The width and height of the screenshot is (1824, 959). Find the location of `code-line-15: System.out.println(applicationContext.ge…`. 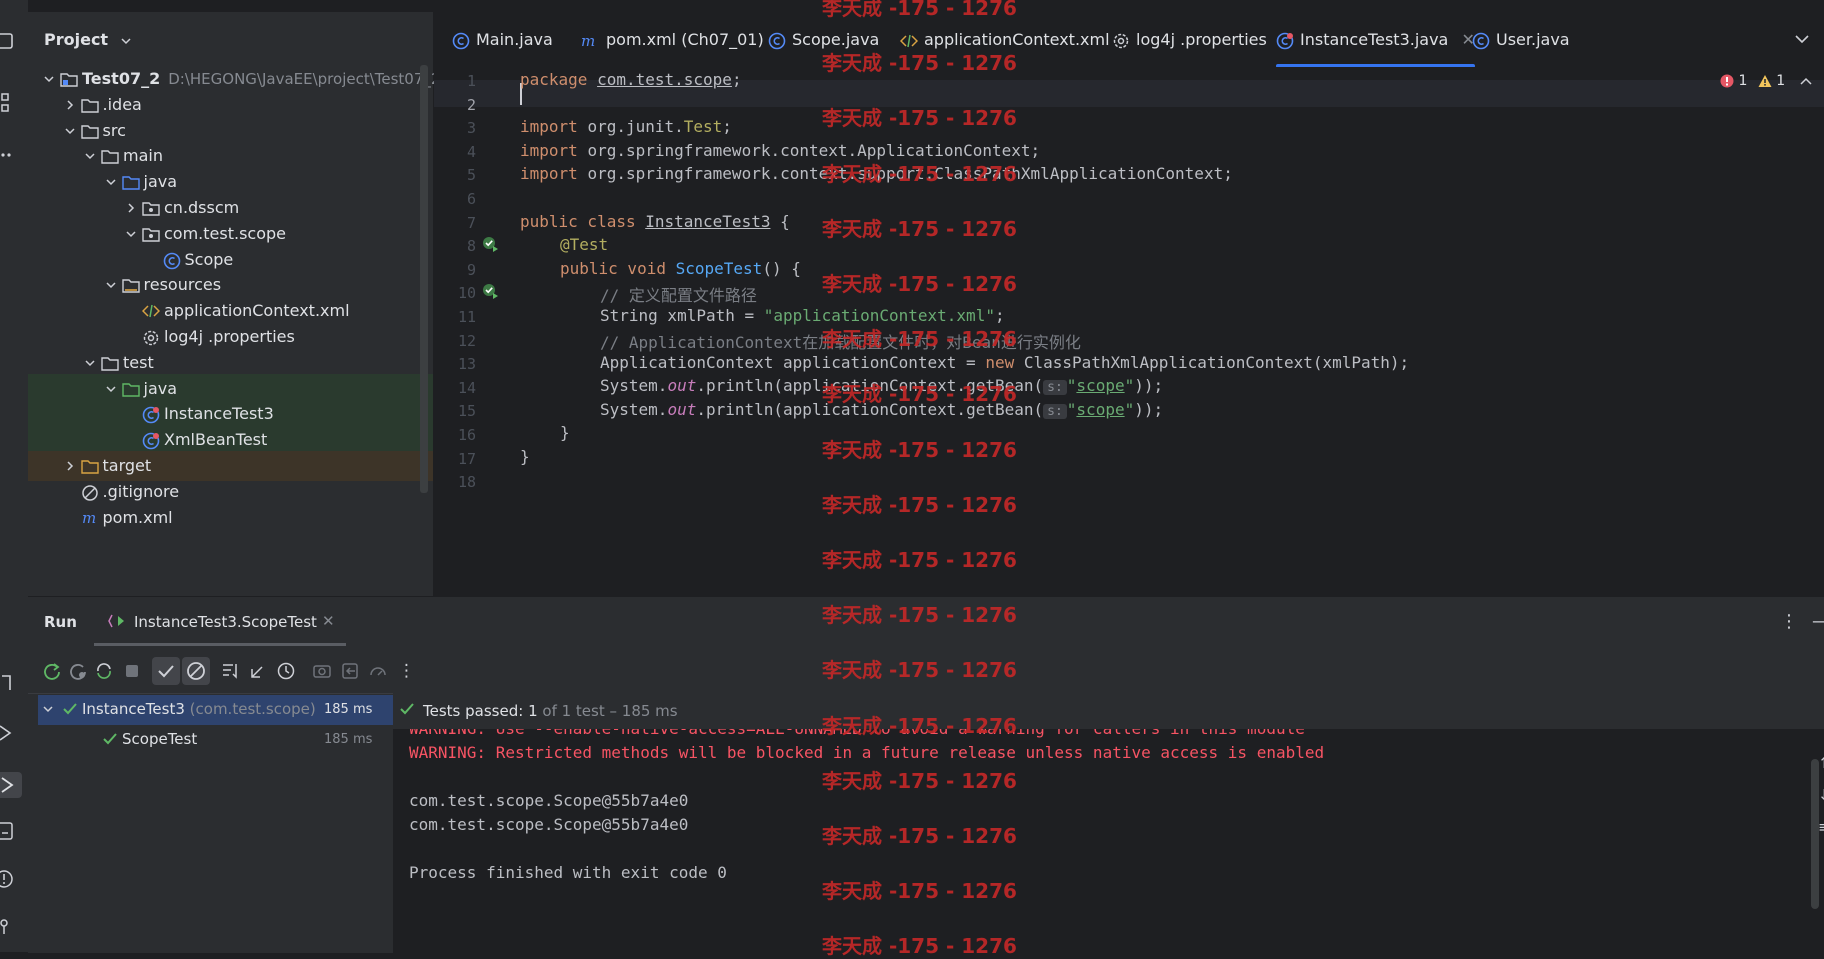

code-line-15: System.out.println(applicationContext.ge… is located at coordinates (882, 409).